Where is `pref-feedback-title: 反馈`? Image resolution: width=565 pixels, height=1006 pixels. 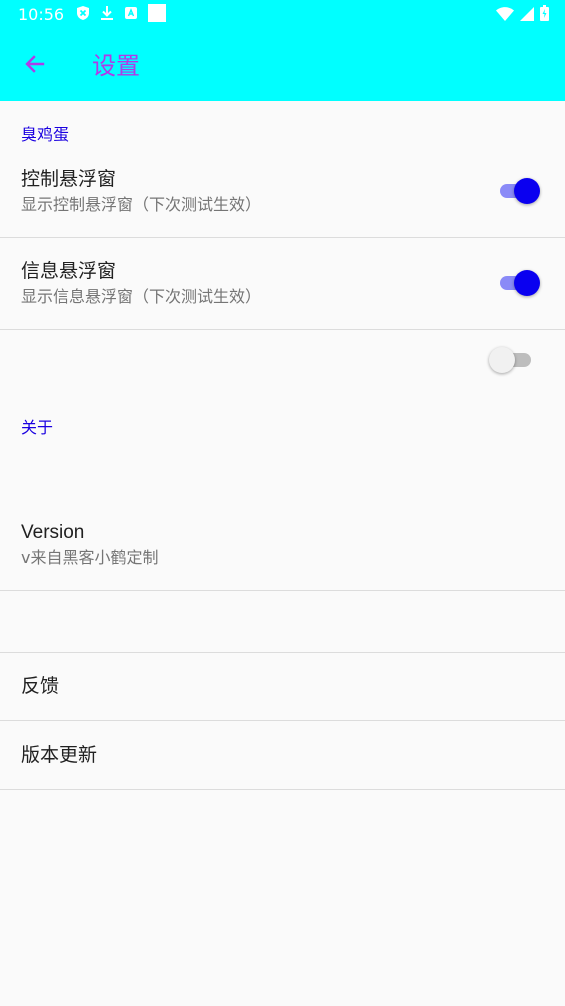 pref-feedback-title: 反馈 is located at coordinates (40, 686).